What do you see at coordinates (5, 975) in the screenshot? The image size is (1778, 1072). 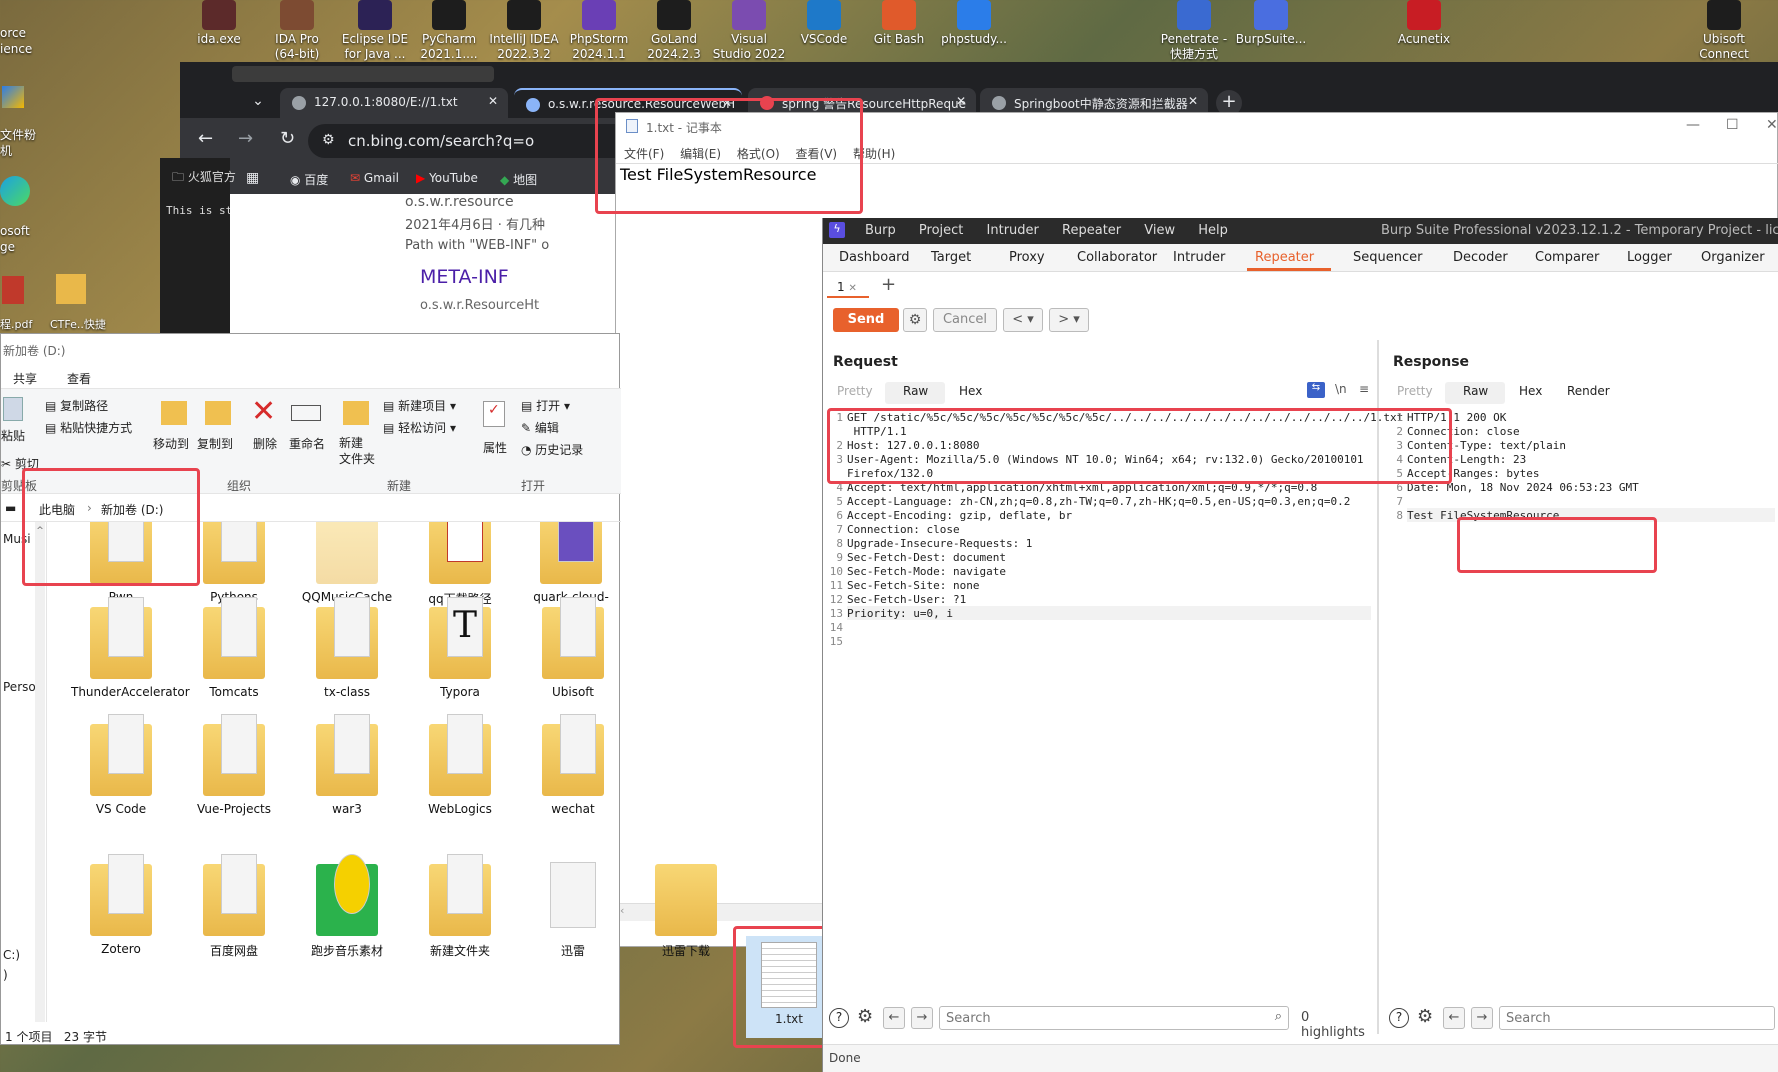 I see `nav-item: )` at bounding box center [5, 975].